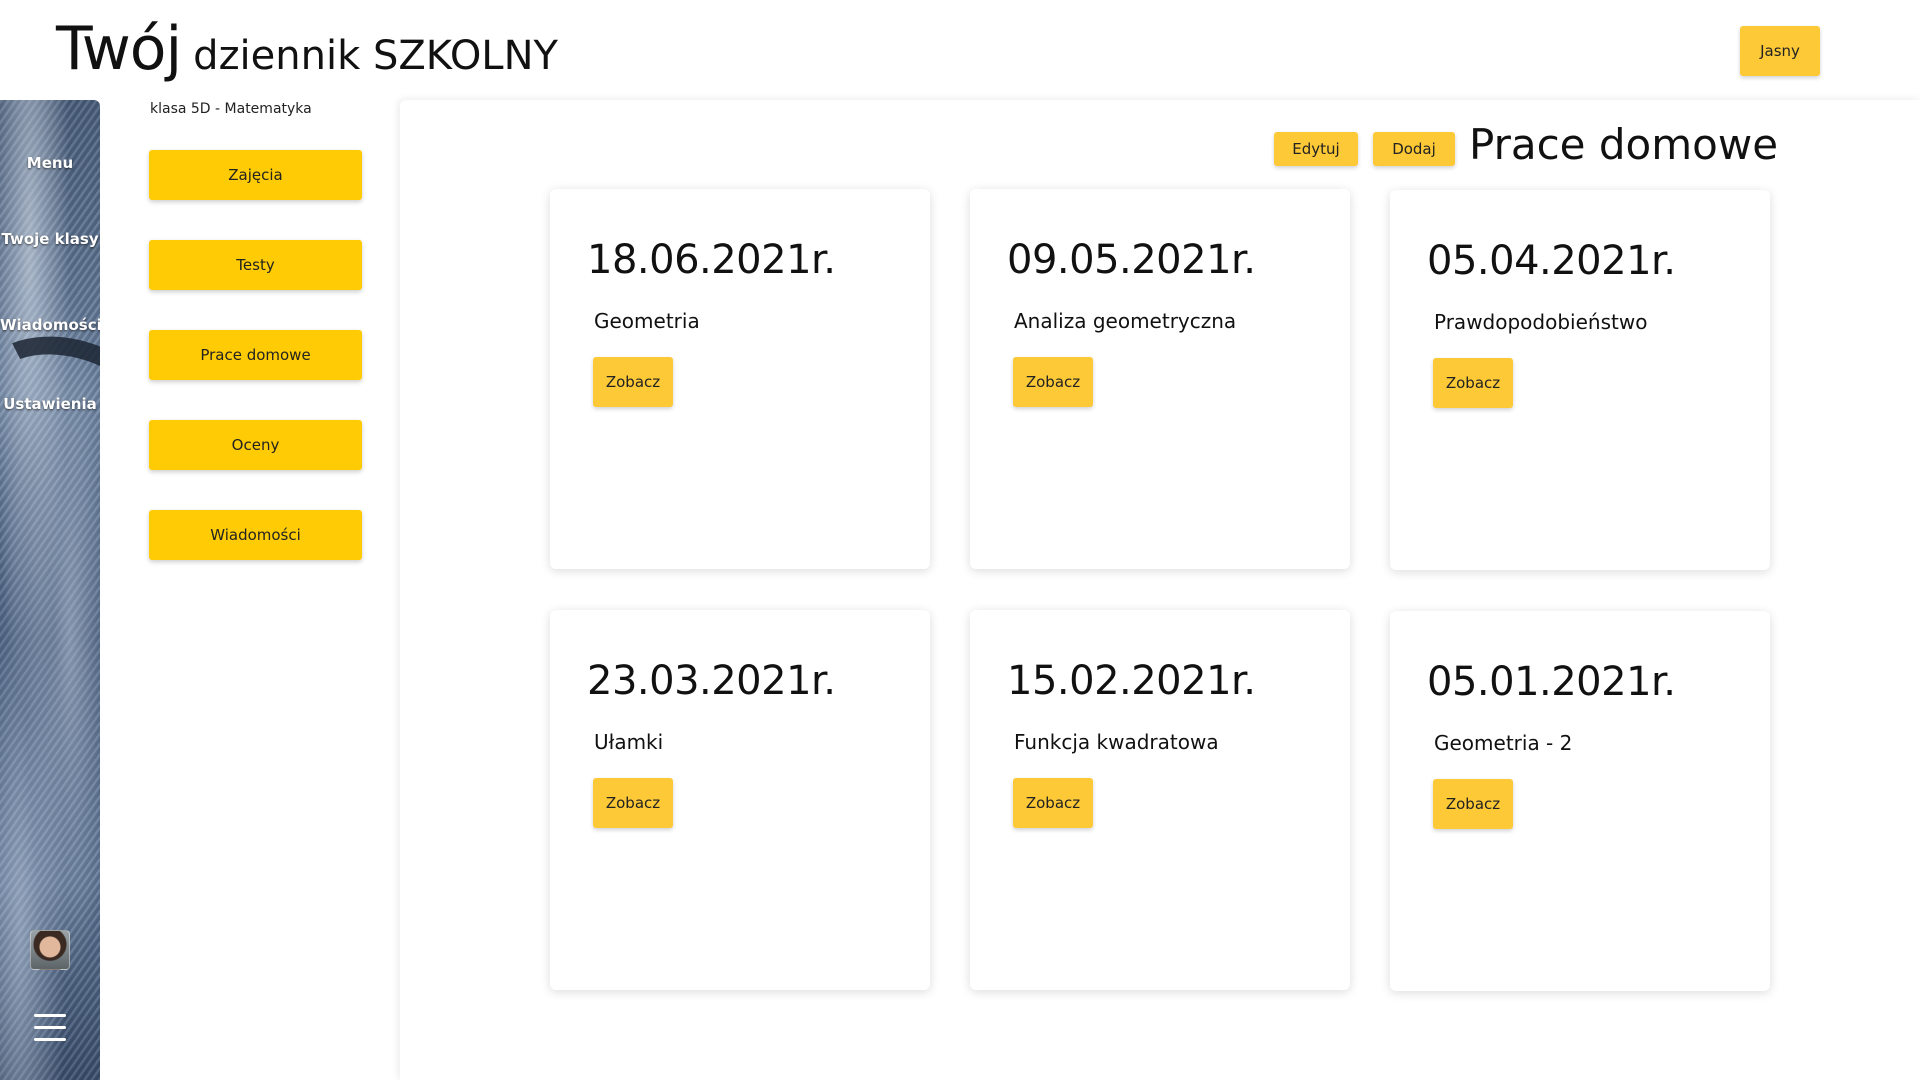  What do you see at coordinates (119, 49) in the screenshot?
I see `brand-big-text: Twój` at bounding box center [119, 49].